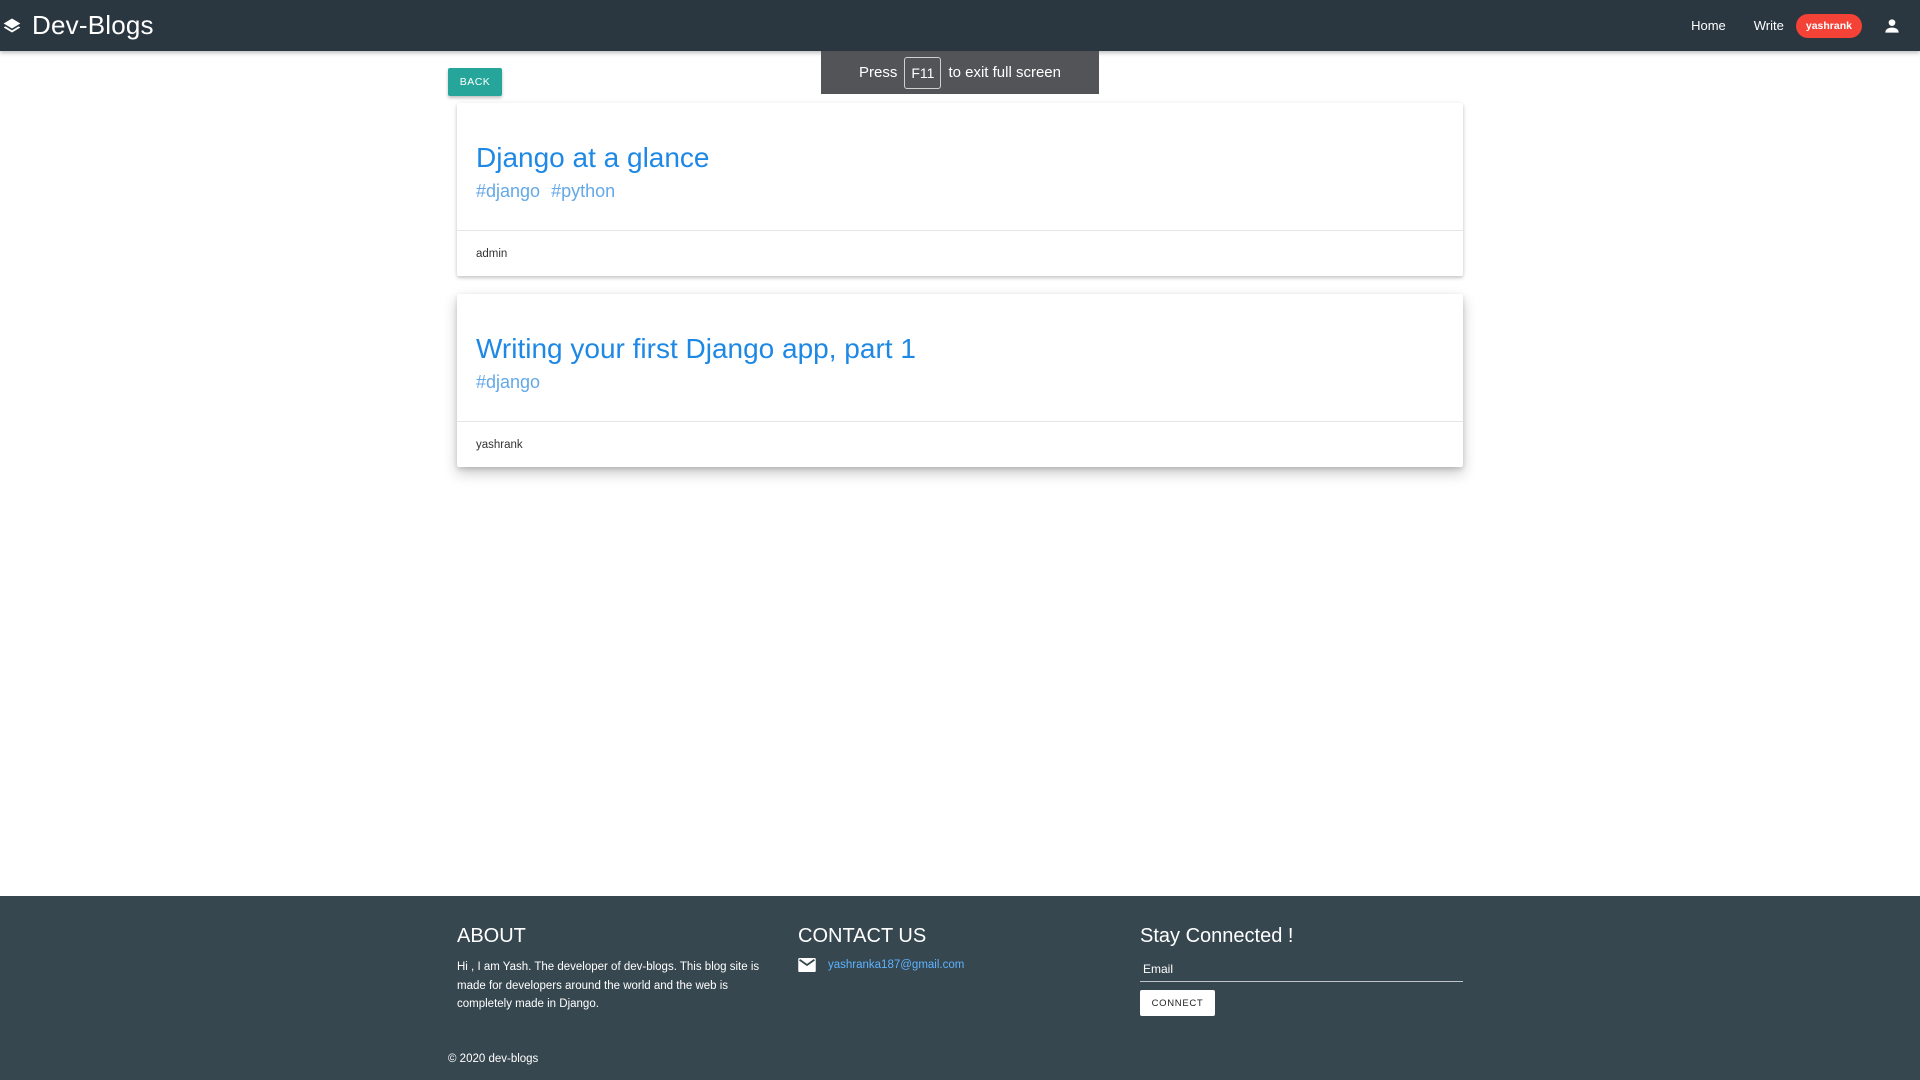  Describe the element at coordinates (960, 158) in the screenshot. I see `post-title: Django at a glance` at that location.